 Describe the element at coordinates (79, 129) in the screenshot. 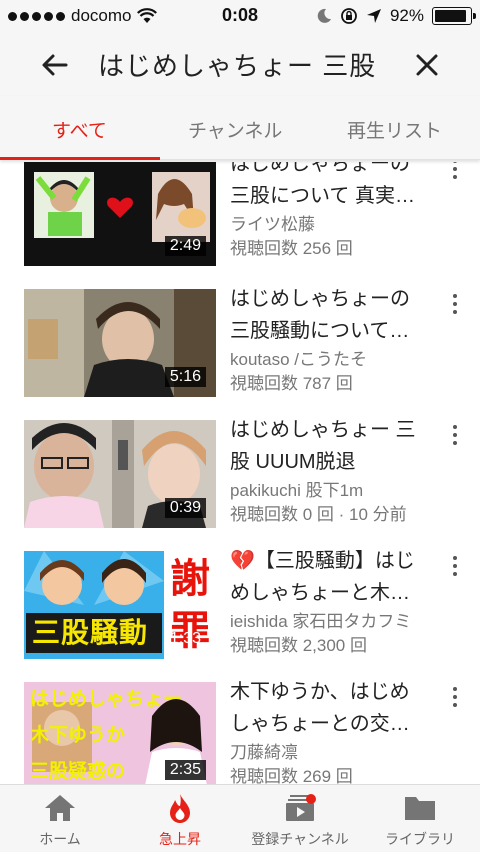

I see `tab-all: すべて` at that location.